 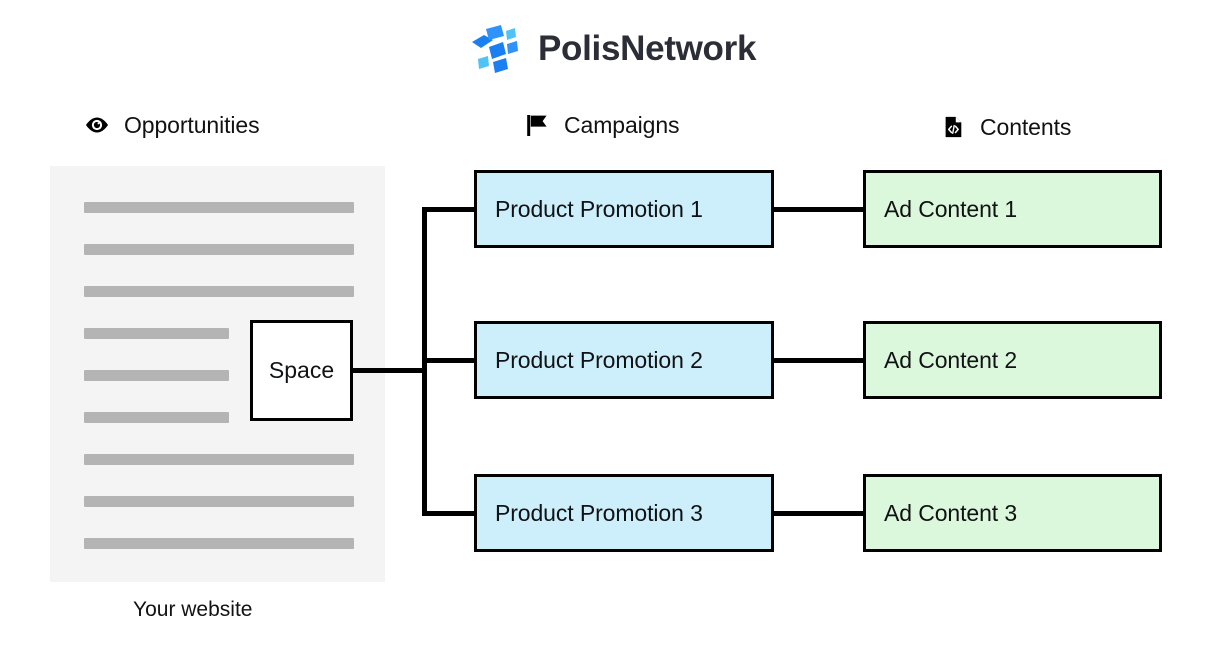 I want to click on column-header-opportunities: Opportunities, so click(x=172, y=125).